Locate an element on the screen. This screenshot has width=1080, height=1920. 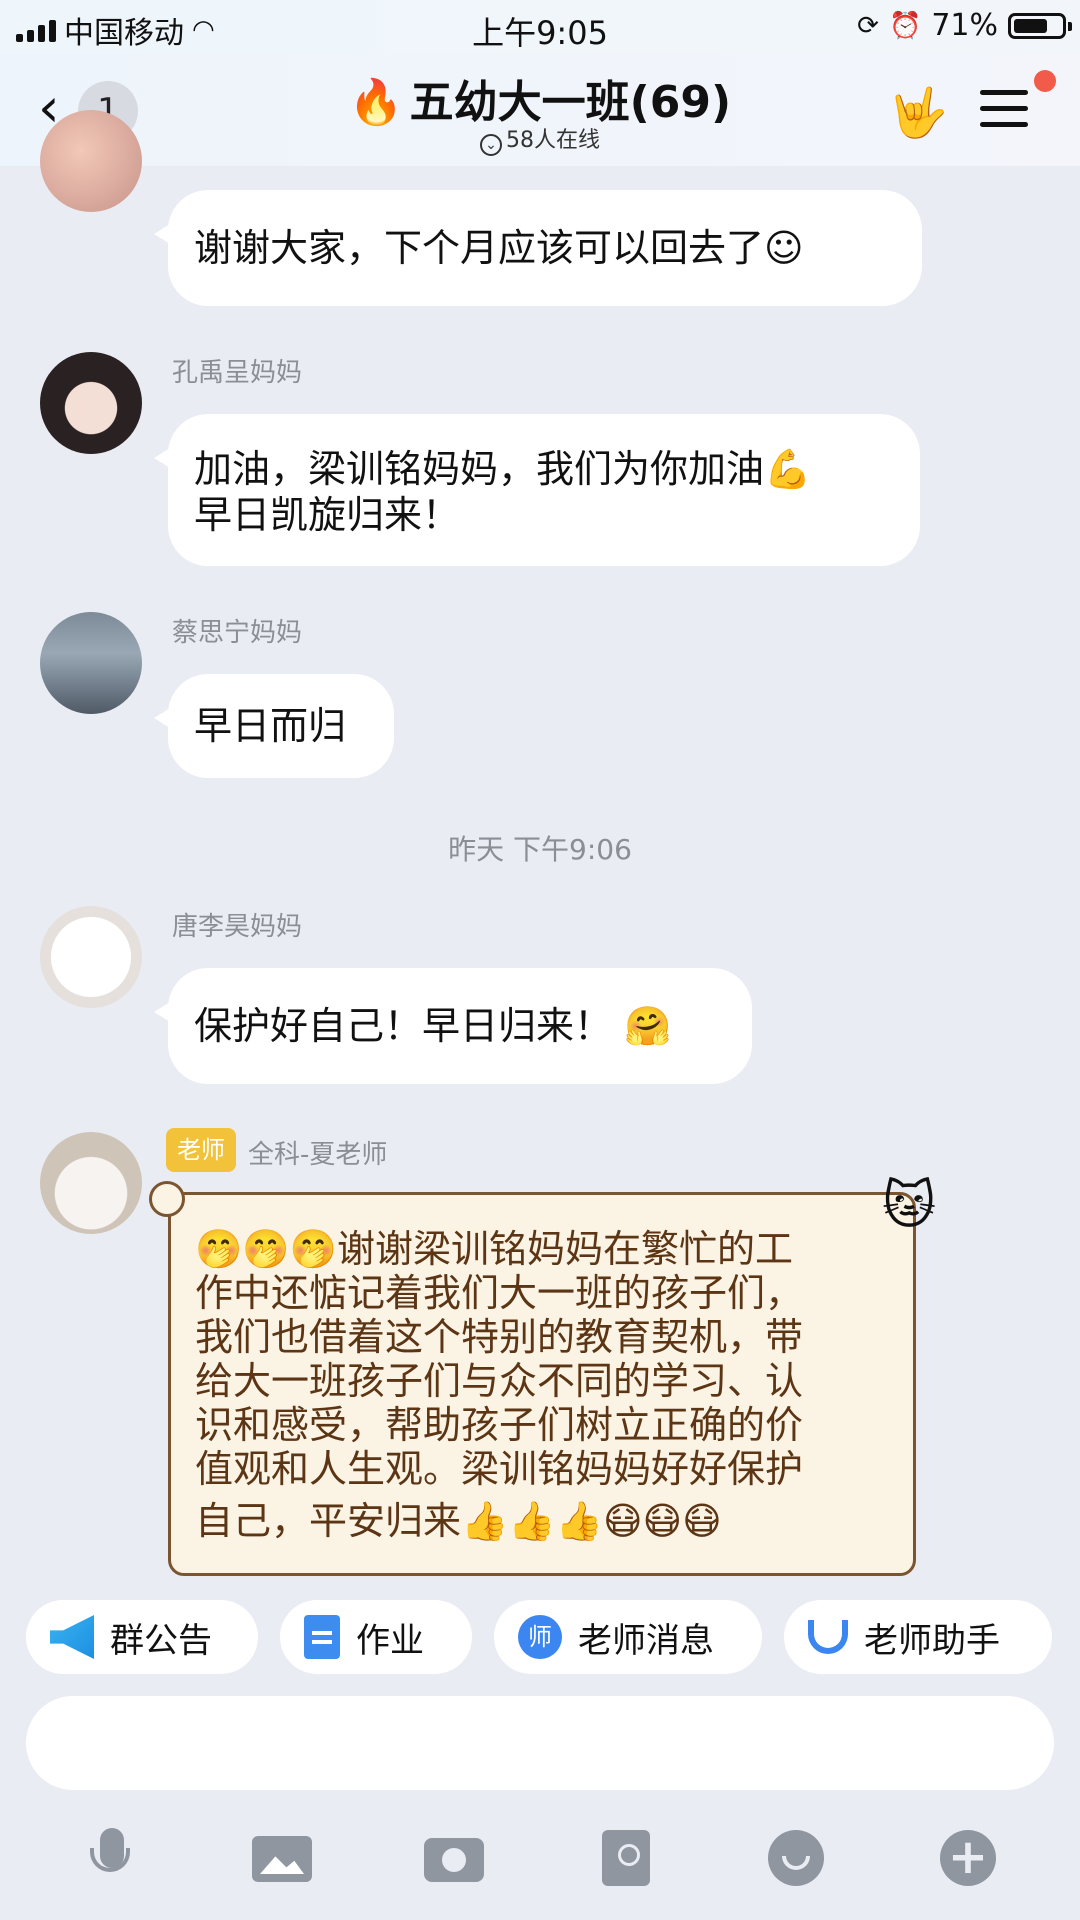
message-text-line: 自己，平安归来👍👍👍😷😷😷 is located at coordinates (458, 1521).